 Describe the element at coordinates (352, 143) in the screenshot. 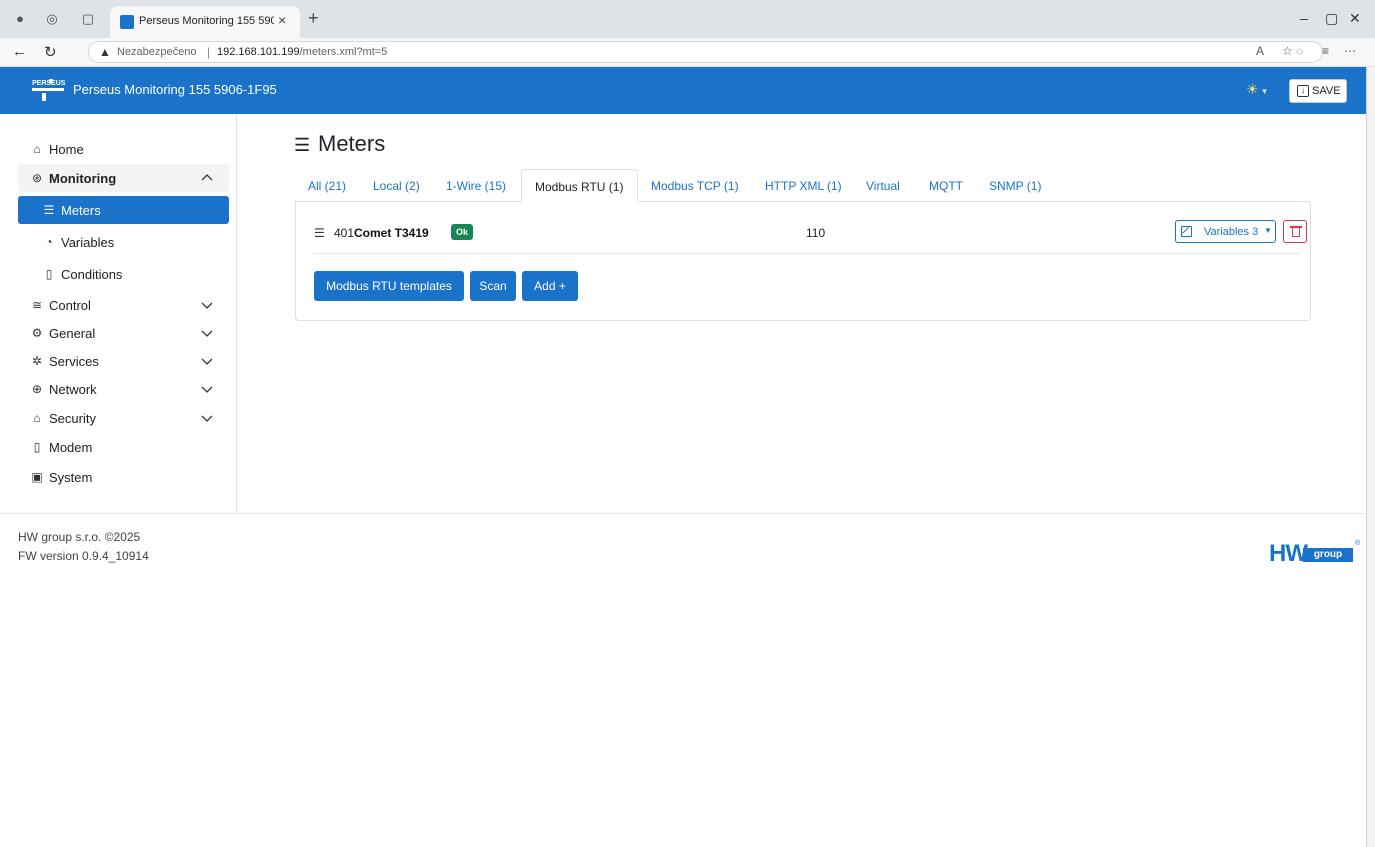

I see `page-title: Meters` at that location.